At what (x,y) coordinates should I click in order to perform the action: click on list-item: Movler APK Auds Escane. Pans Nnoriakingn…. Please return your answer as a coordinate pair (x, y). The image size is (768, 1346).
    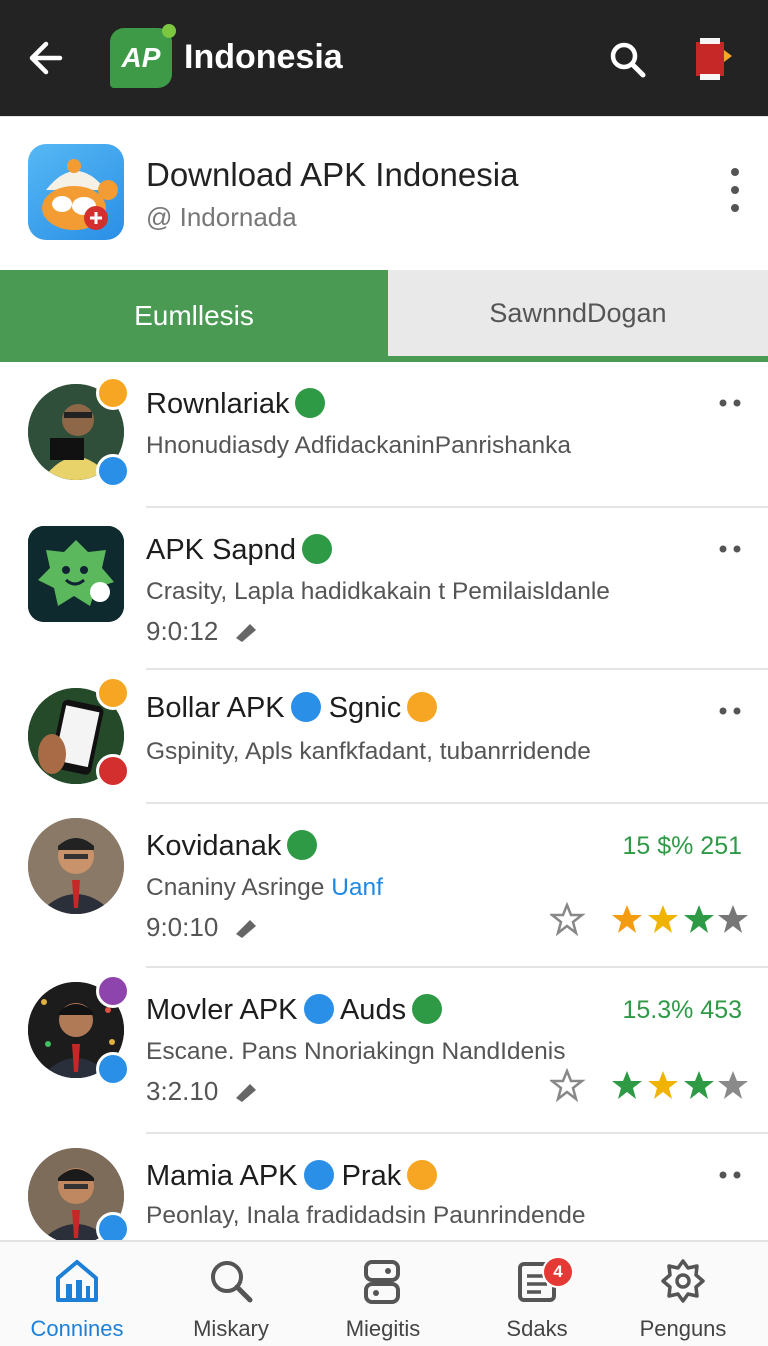
    Looking at the image, I should click on (384, 1051).